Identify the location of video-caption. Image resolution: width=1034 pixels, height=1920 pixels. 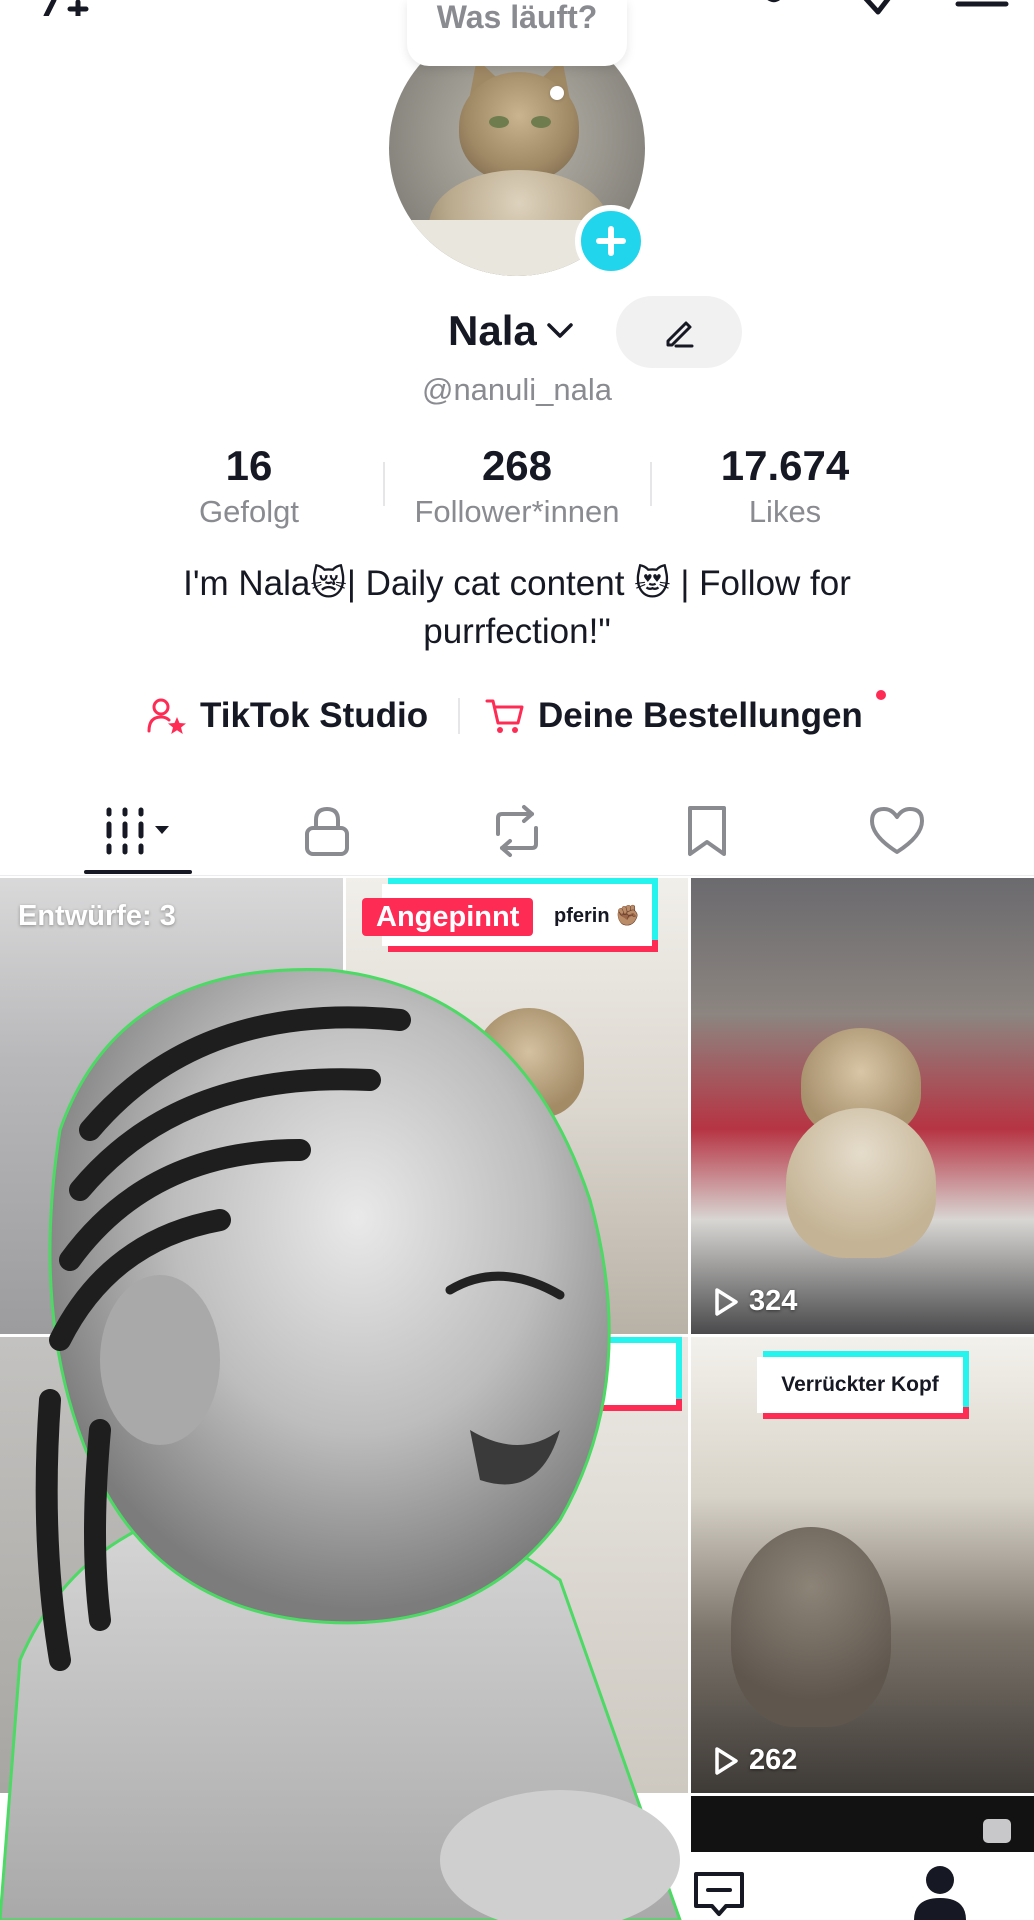
(611, 1374).